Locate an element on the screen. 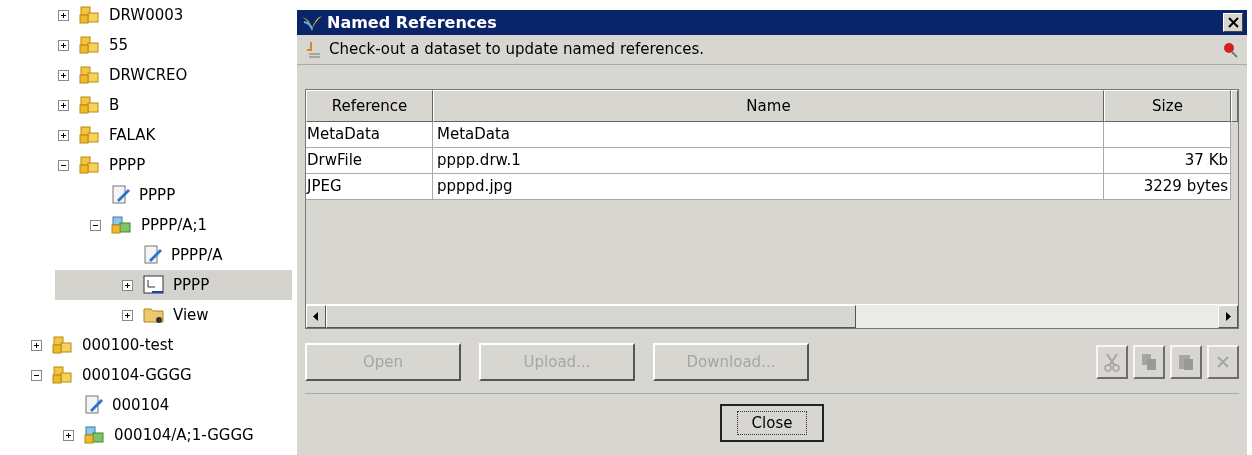 The width and height of the screenshot is (1252, 455). table-cell: 37 Kb is located at coordinates (1167, 160).